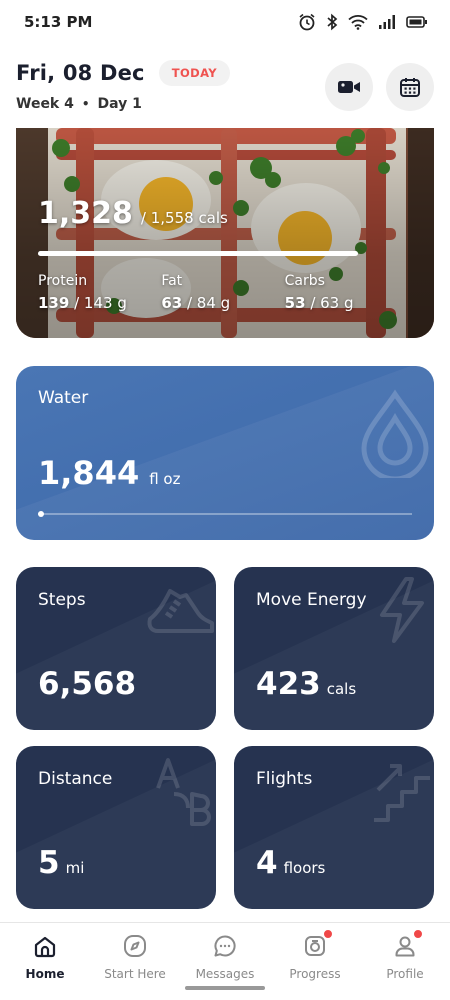  Describe the element at coordinates (288, 684) in the screenshot. I see `move-energy-amount: 423` at that location.